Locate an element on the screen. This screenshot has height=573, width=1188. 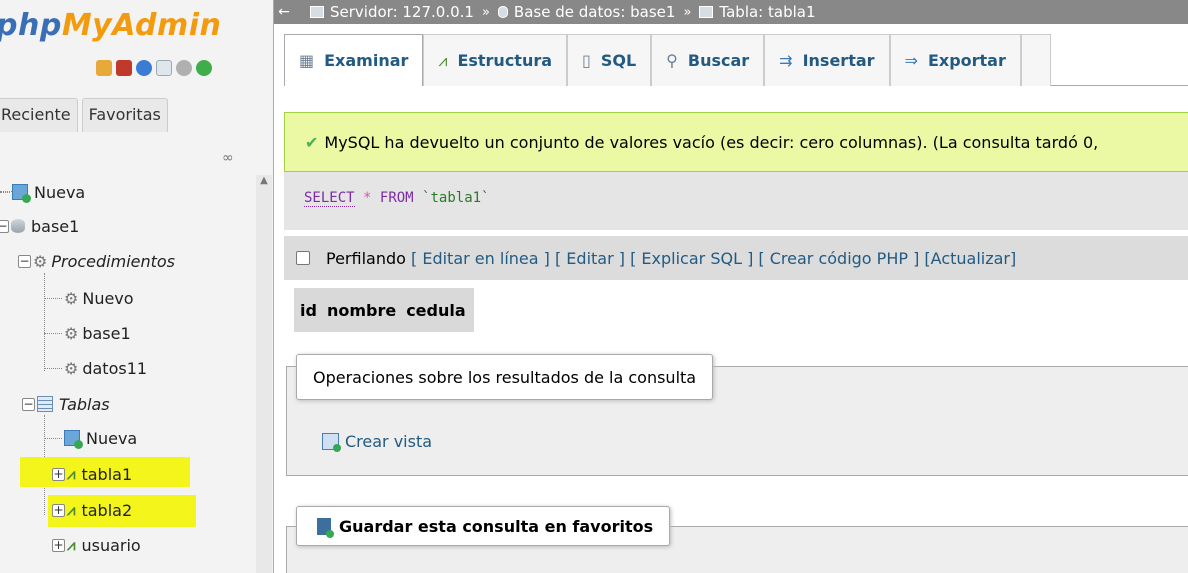
tree-item-label: Tablas is located at coordinates (84, 404).